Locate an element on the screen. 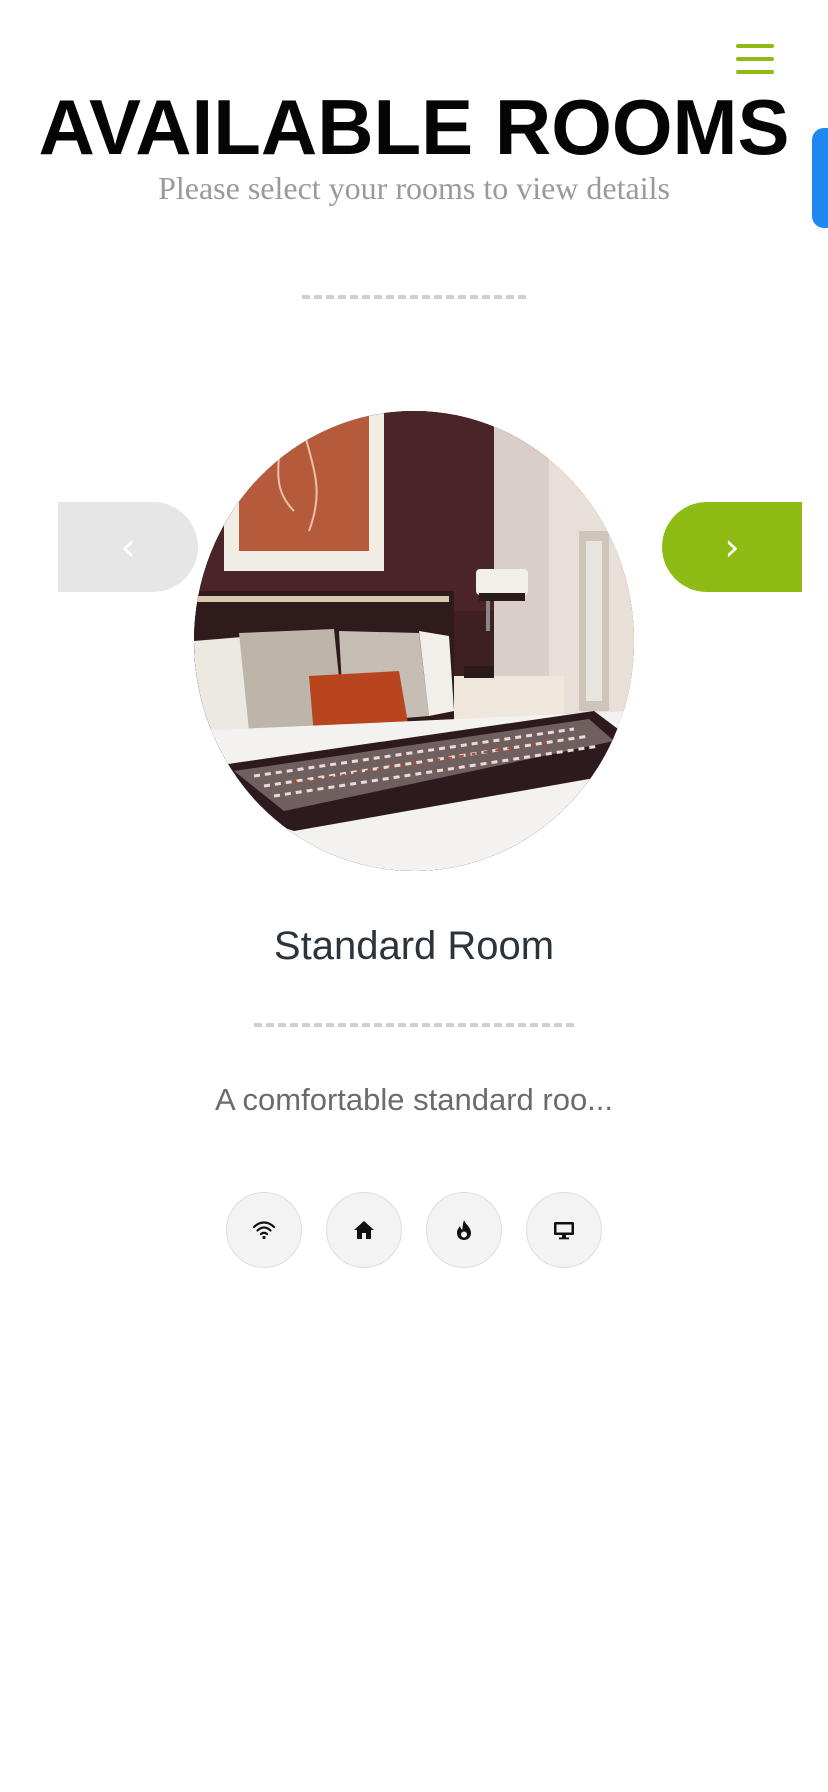  room-name: Standard Room is located at coordinates (414, 946).